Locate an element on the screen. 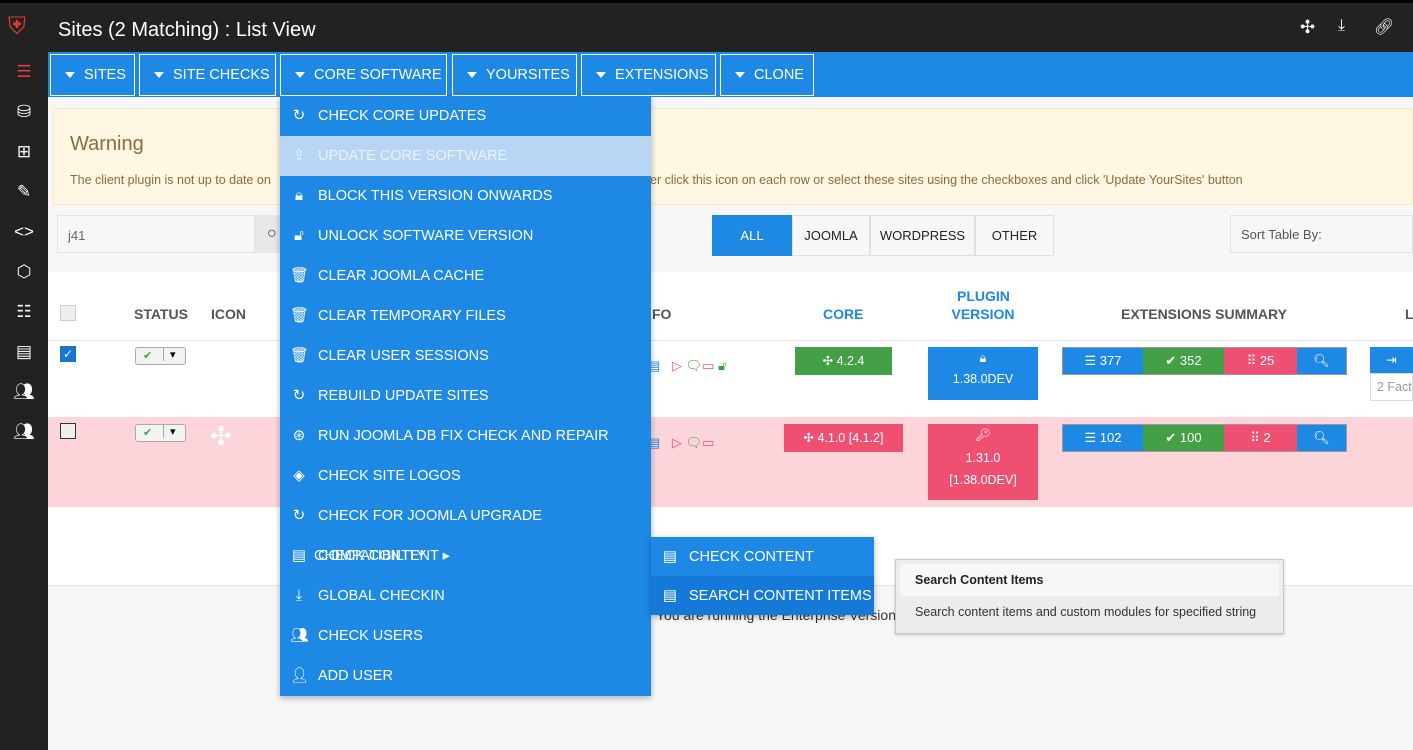 The height and width of the screenshot is (750, 1413). filter-other: OTHER is located at coordinates (1014, 235).